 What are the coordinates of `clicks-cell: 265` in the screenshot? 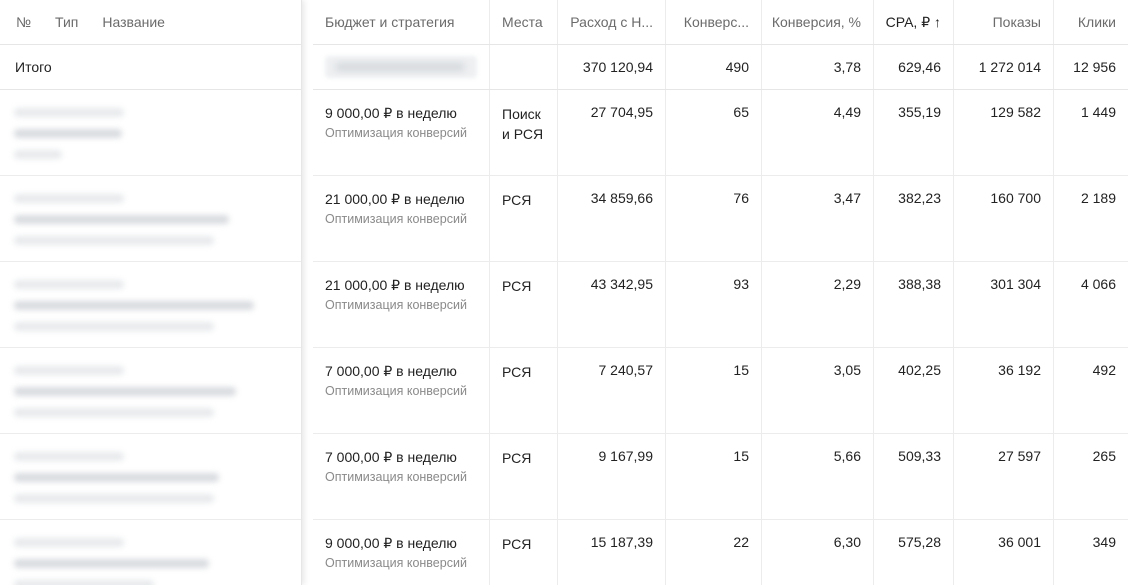 It's located at (1104, 456).